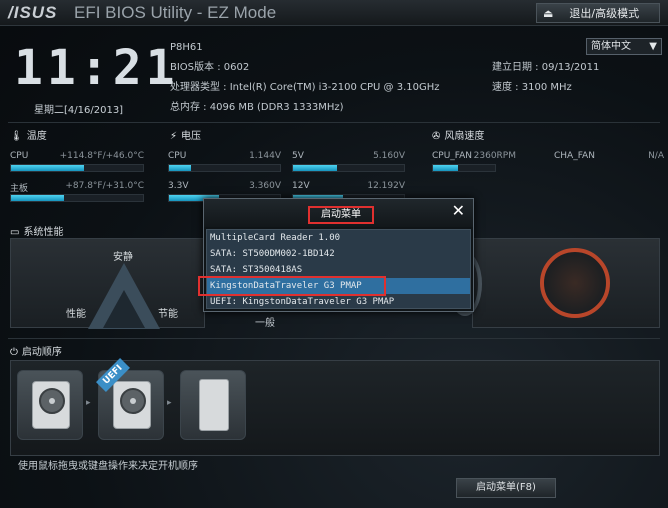  What do you see at coordinates (77, 193) in the screenshot?
I see `temp-board: 主板 +87.8°F/+31.0°C` at bounding box center [77, 193].